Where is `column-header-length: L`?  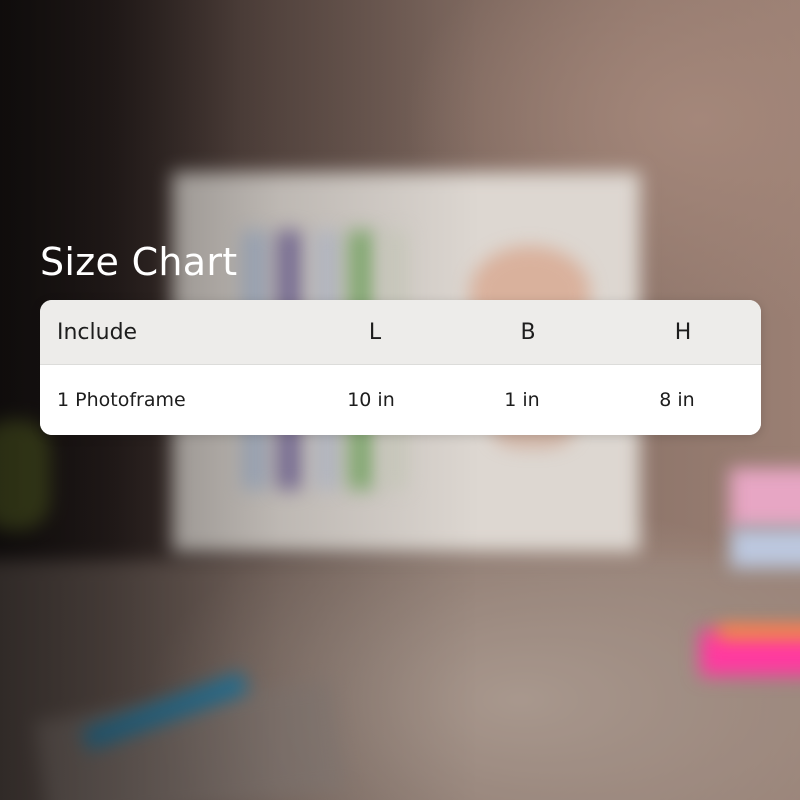
column-header-length: L is located at coordinates (375, 332).